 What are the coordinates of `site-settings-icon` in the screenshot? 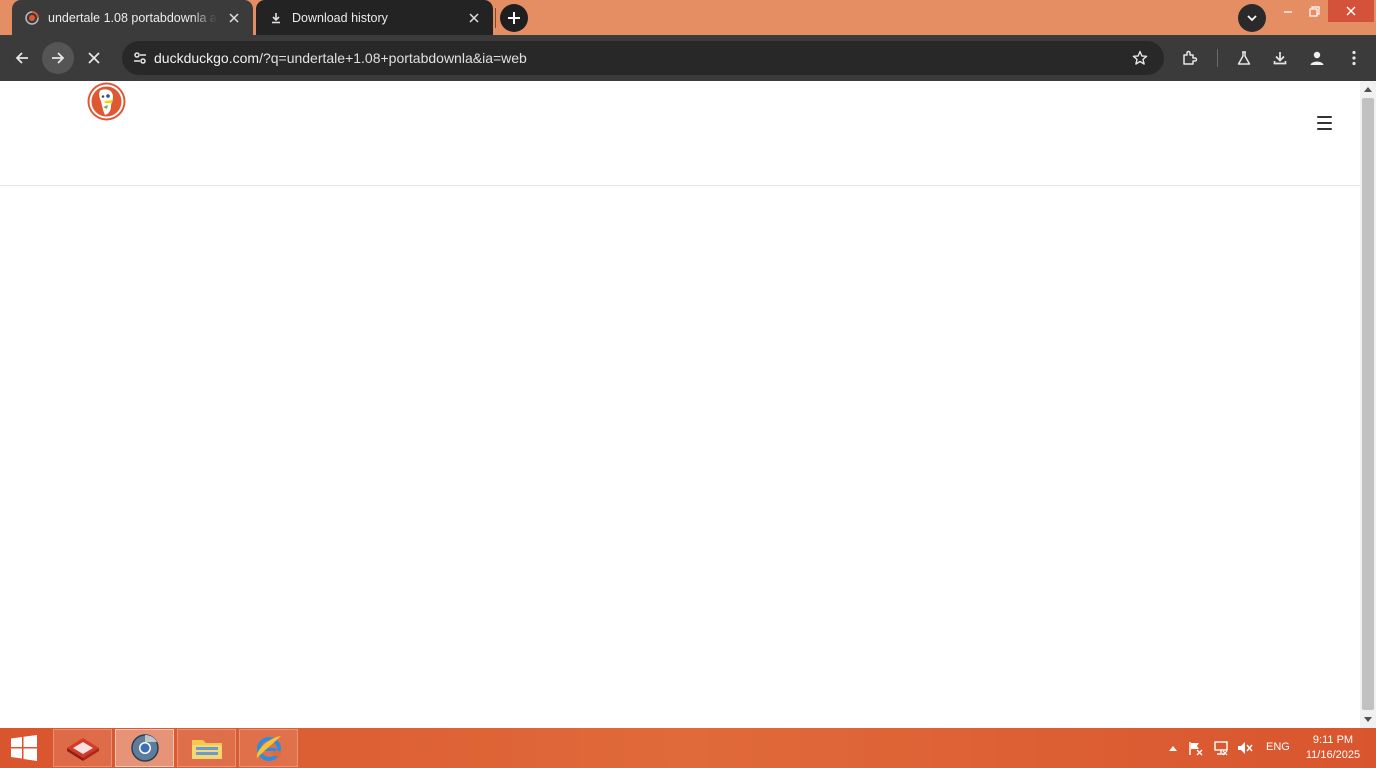 It's located at (140, 58).